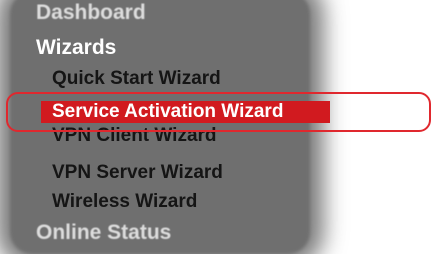 Image resolution: width=445 pixels, height=254 pixels. What do you see at coordinates (91, 12) in the screenshot?
I see `menu-dashboard: Dashboard` at bounding box center [91, 12].